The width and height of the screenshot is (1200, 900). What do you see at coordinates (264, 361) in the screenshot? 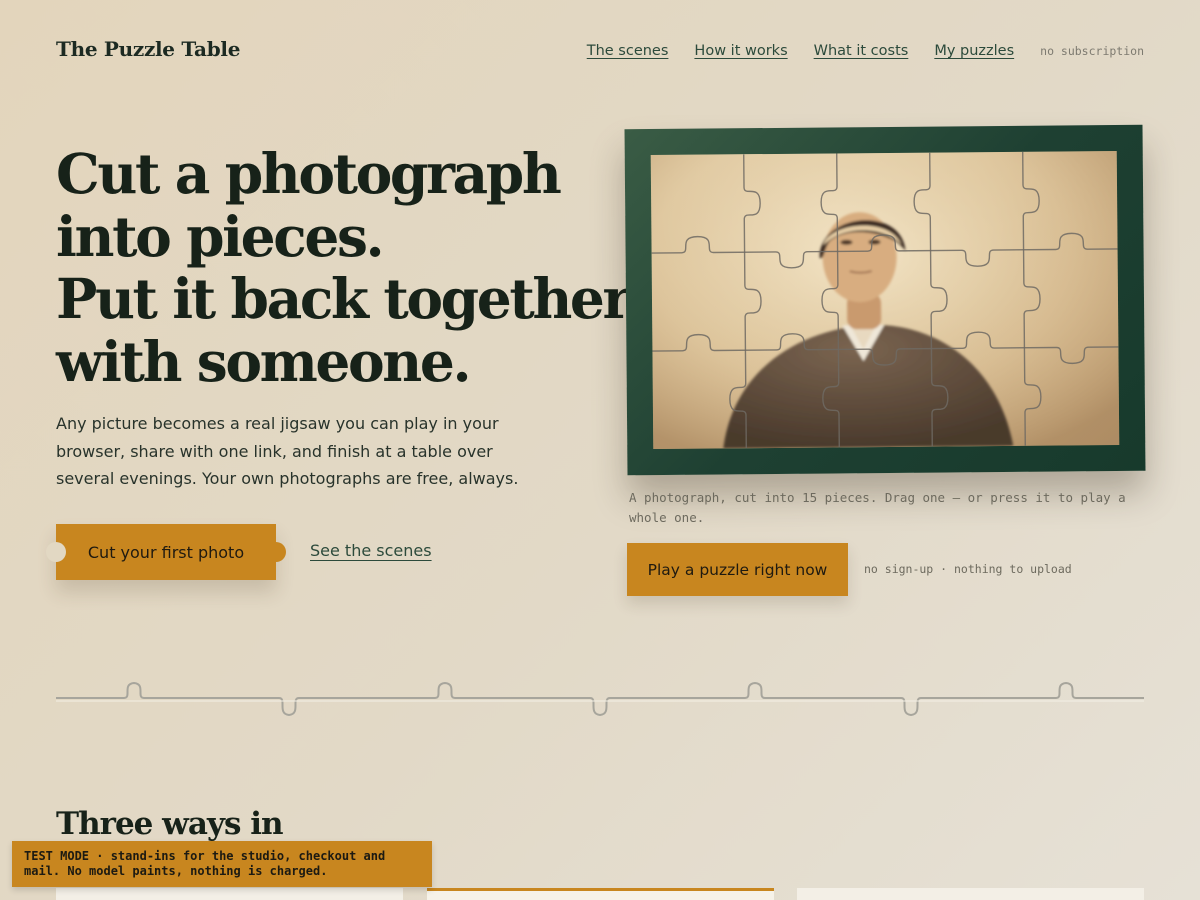
I see `hero-title-line: with someone.` at bounding box center [264, 361].